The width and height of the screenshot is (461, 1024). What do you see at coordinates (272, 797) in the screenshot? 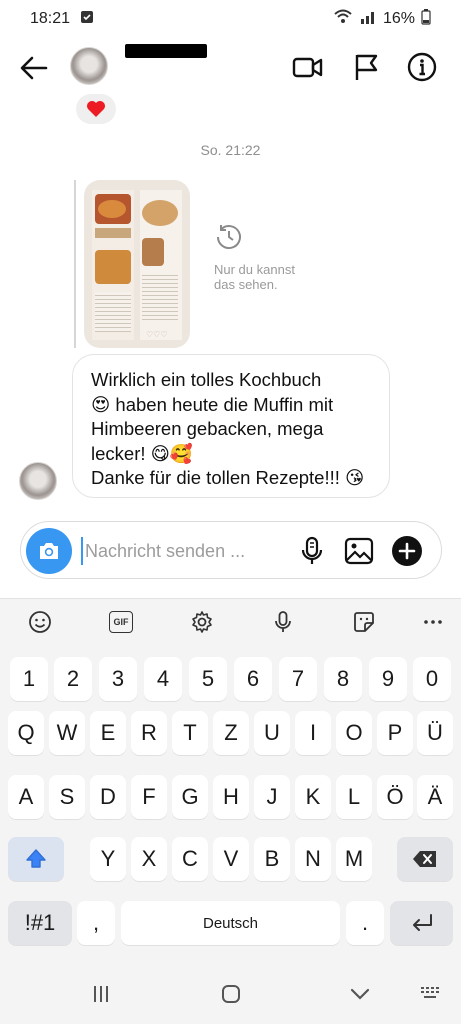
I see `key-j: J` at bounding box center [272, 797].